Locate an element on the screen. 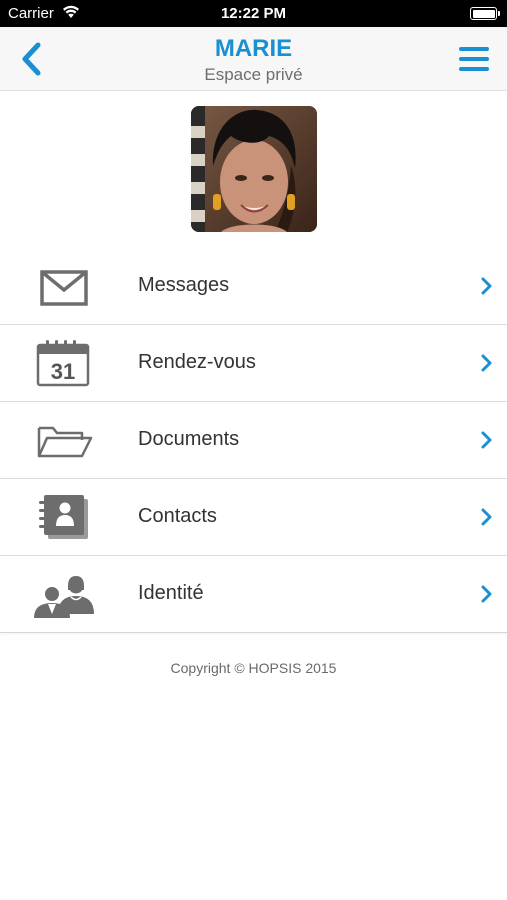 The image size is (507, 900). status-time: 12:22 PM is located at coordinates (253, 13).